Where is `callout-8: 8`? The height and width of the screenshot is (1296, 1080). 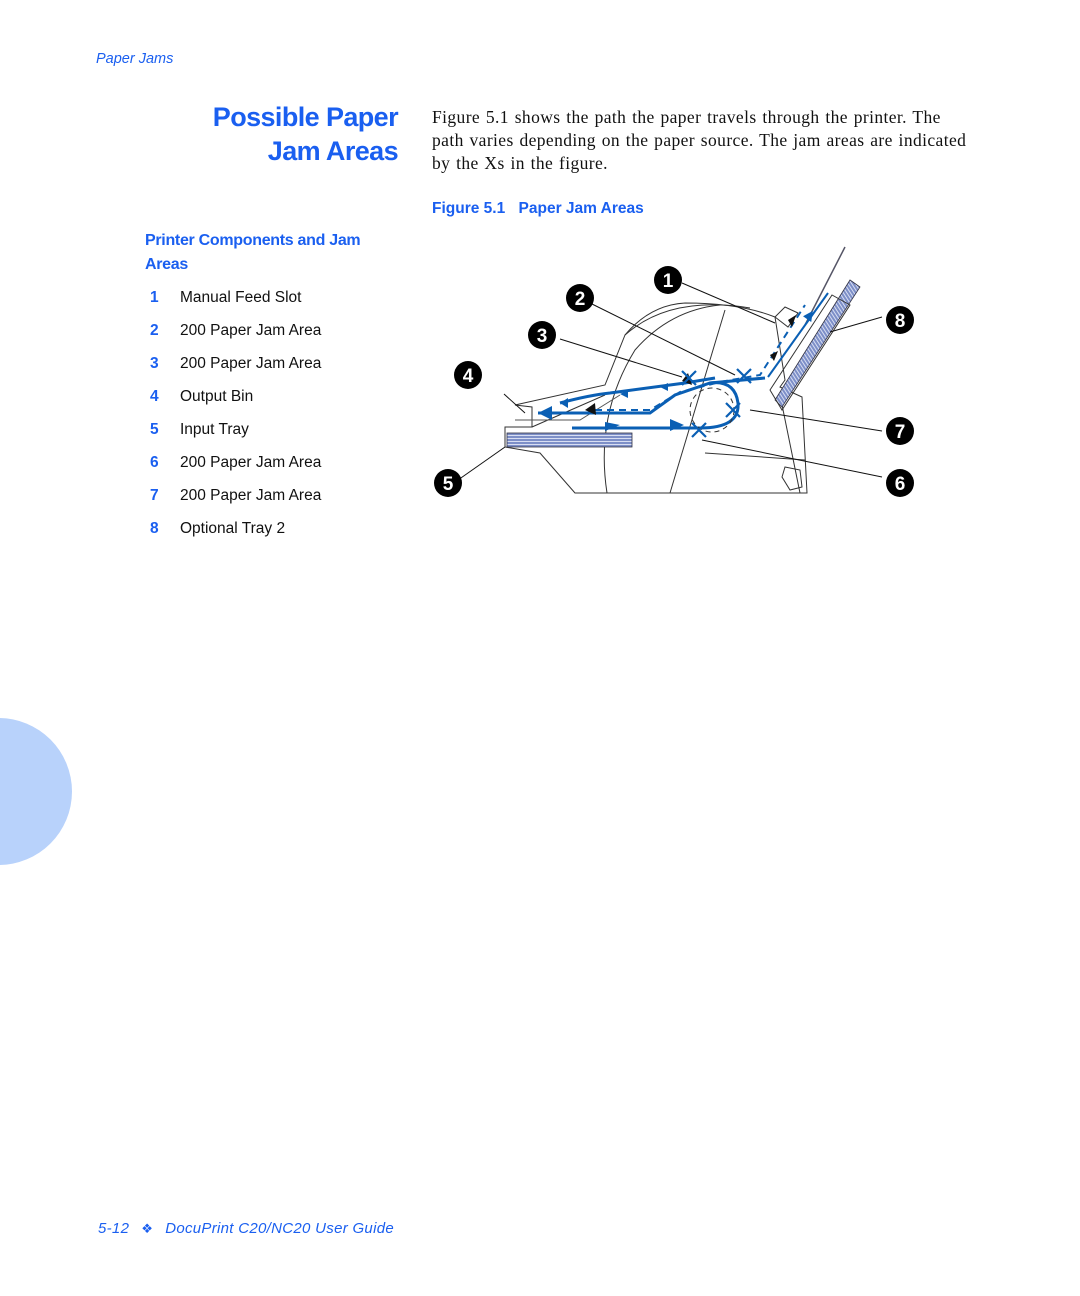
callout-8: 8 is located at coordinates (900, 320).